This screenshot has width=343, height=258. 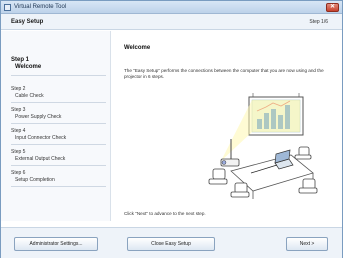 I want to click on sidebar-step-2: Step 2 Cable Check, so click(x=58, y=94).